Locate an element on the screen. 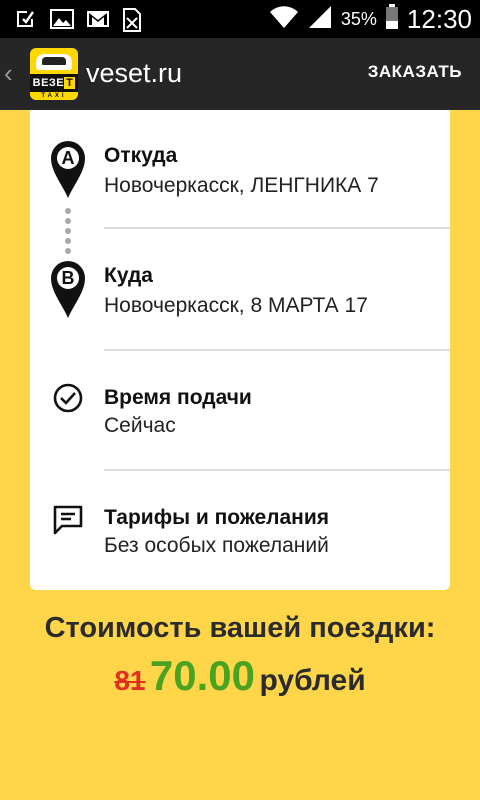 This screenshot has width=480, height=800. back-chevron-icon: ‹ is located at coordinates (8, 73).